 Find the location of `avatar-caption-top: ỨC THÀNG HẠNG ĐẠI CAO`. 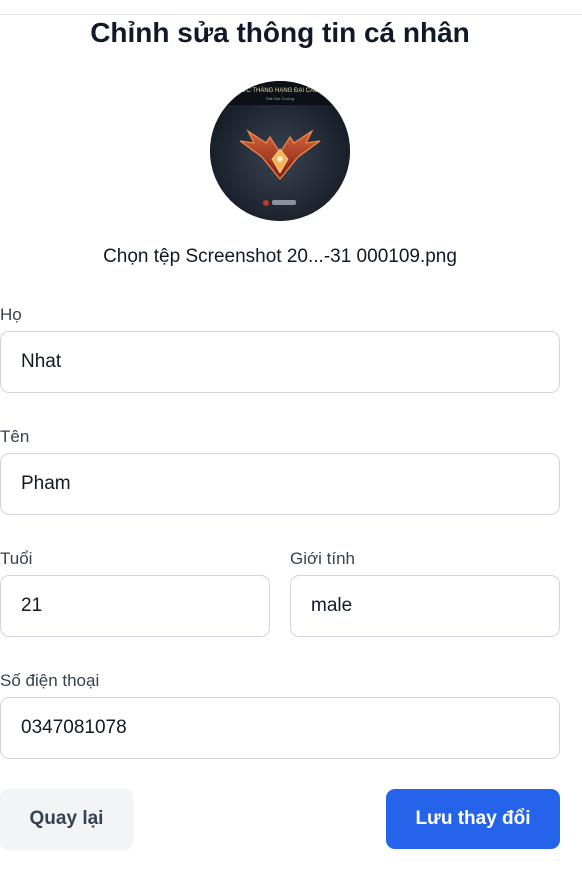

avatar-caption-top: ỨC THÀNG HẠNG ĐẠI CAO is located at coordinates (280, 90).